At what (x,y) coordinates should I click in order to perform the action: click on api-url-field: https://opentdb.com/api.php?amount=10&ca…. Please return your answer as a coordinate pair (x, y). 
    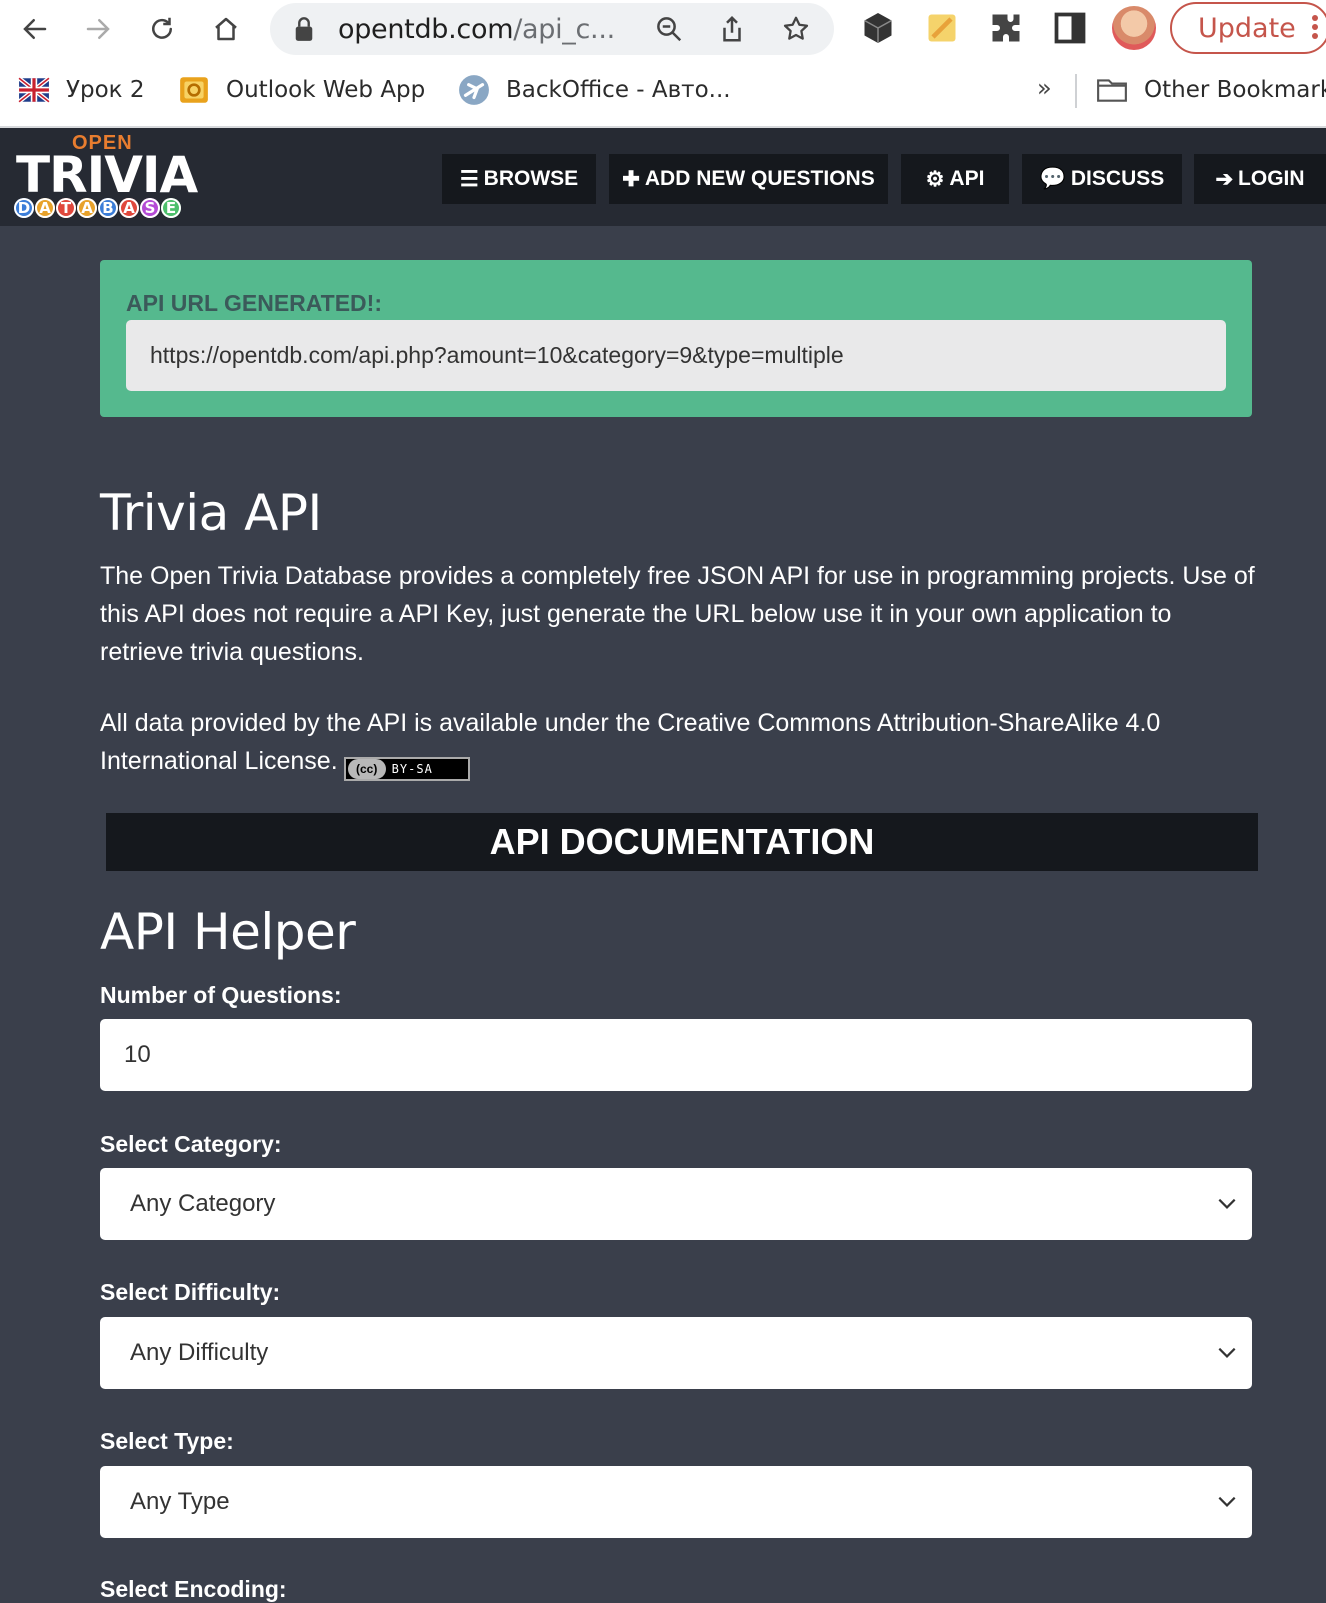
    Looking at the image, I should click on (676, 355).